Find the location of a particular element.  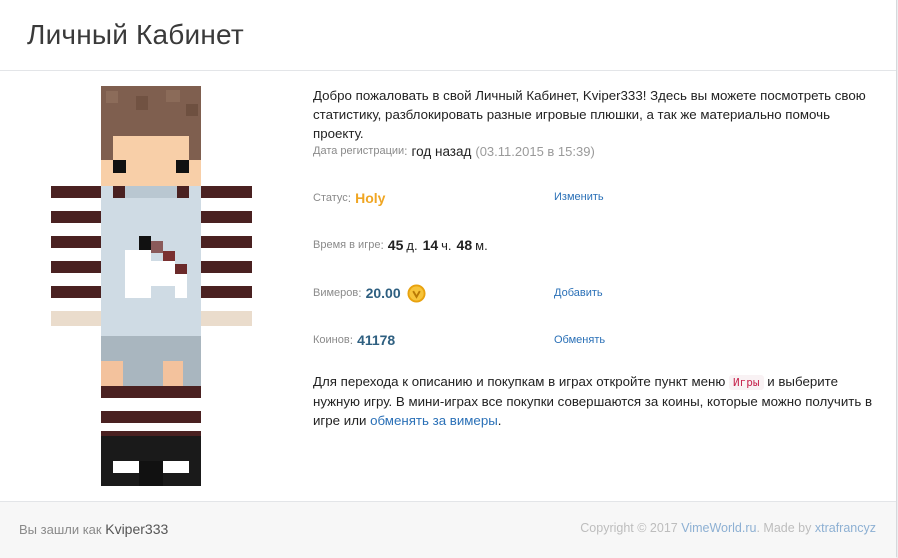

registration-date: (03.11.2015 в 15:39) is located at coordinates (535, 151).